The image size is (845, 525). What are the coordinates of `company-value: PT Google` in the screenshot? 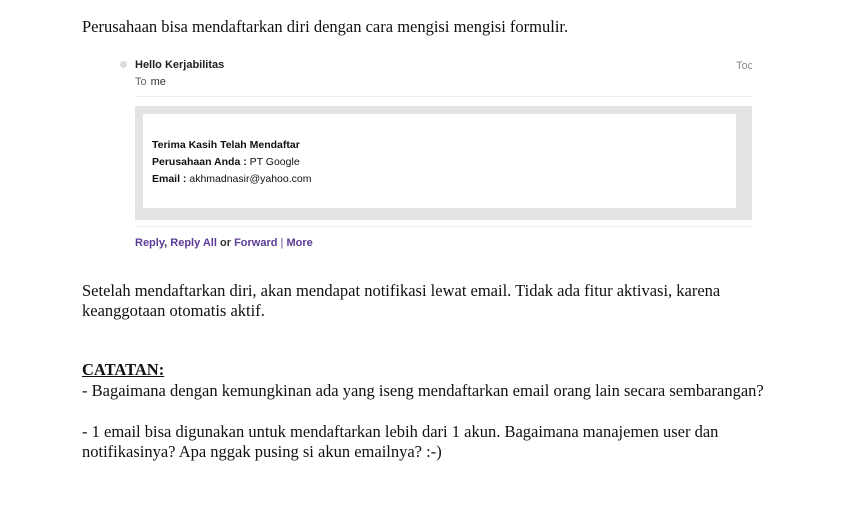 It's located at (274, 162).